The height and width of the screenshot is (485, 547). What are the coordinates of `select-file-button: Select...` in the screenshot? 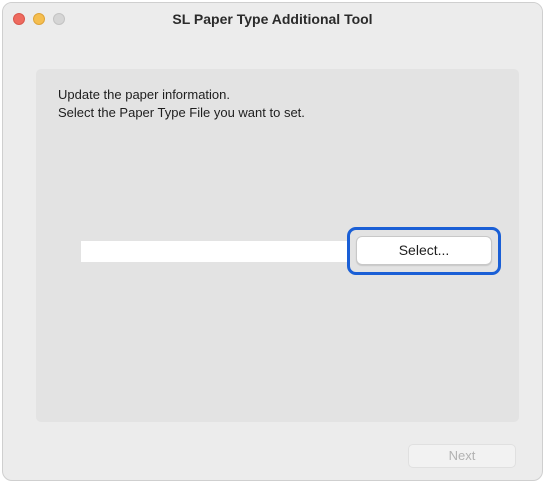 It's located at (424, 250).